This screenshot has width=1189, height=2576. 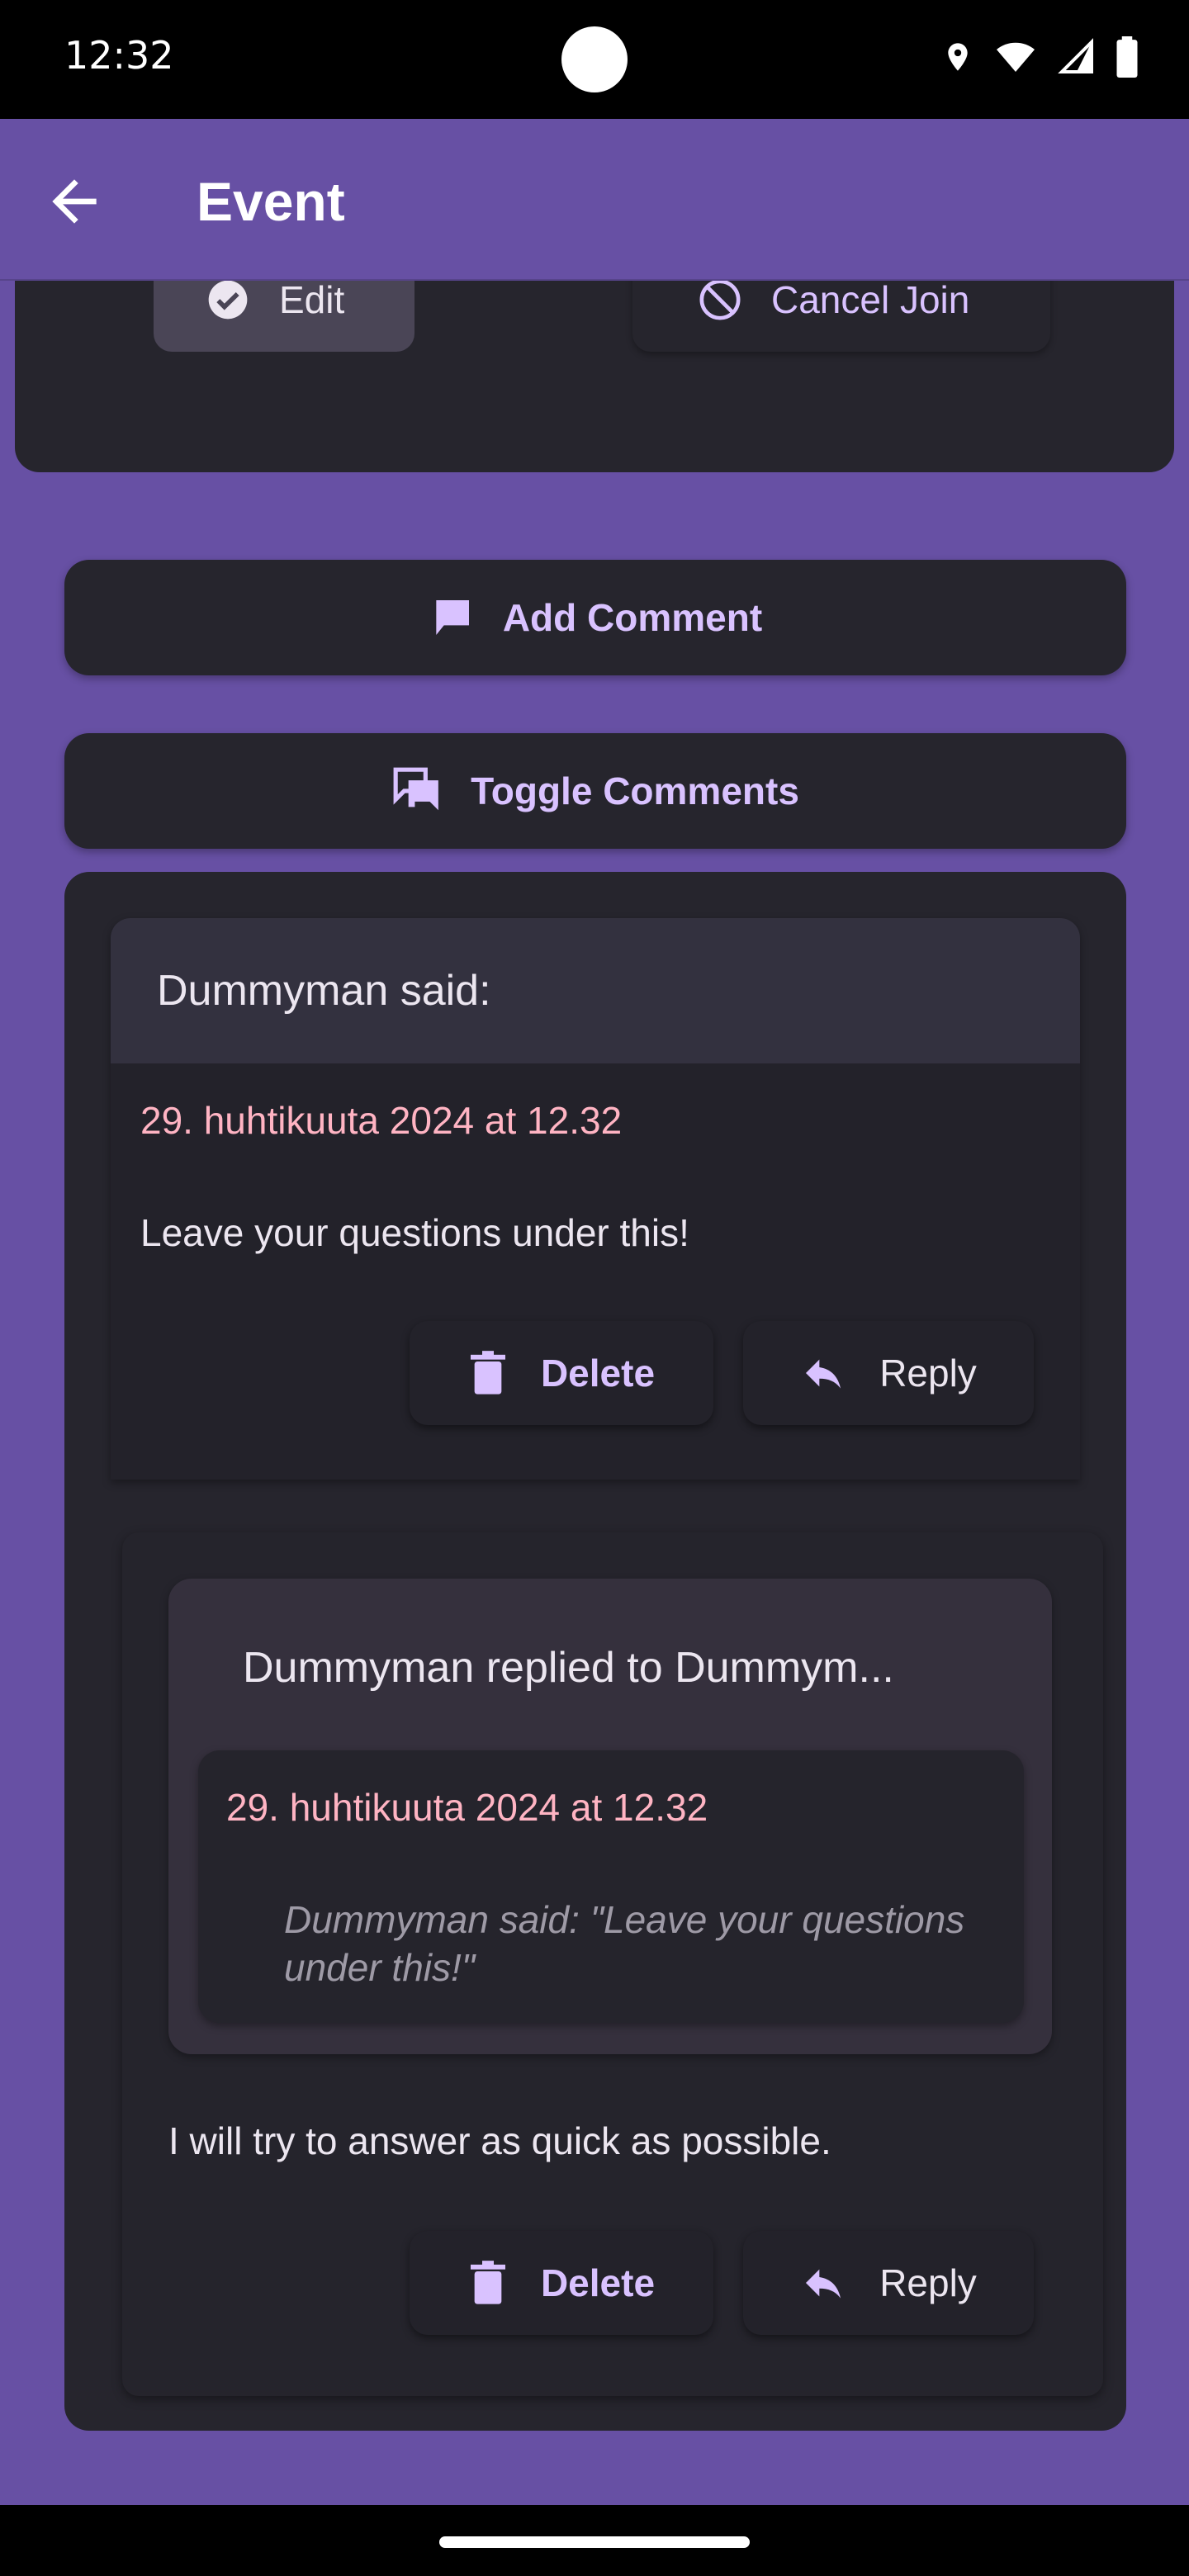 I want to click on signal-icon, so click(x=1077, y=57).